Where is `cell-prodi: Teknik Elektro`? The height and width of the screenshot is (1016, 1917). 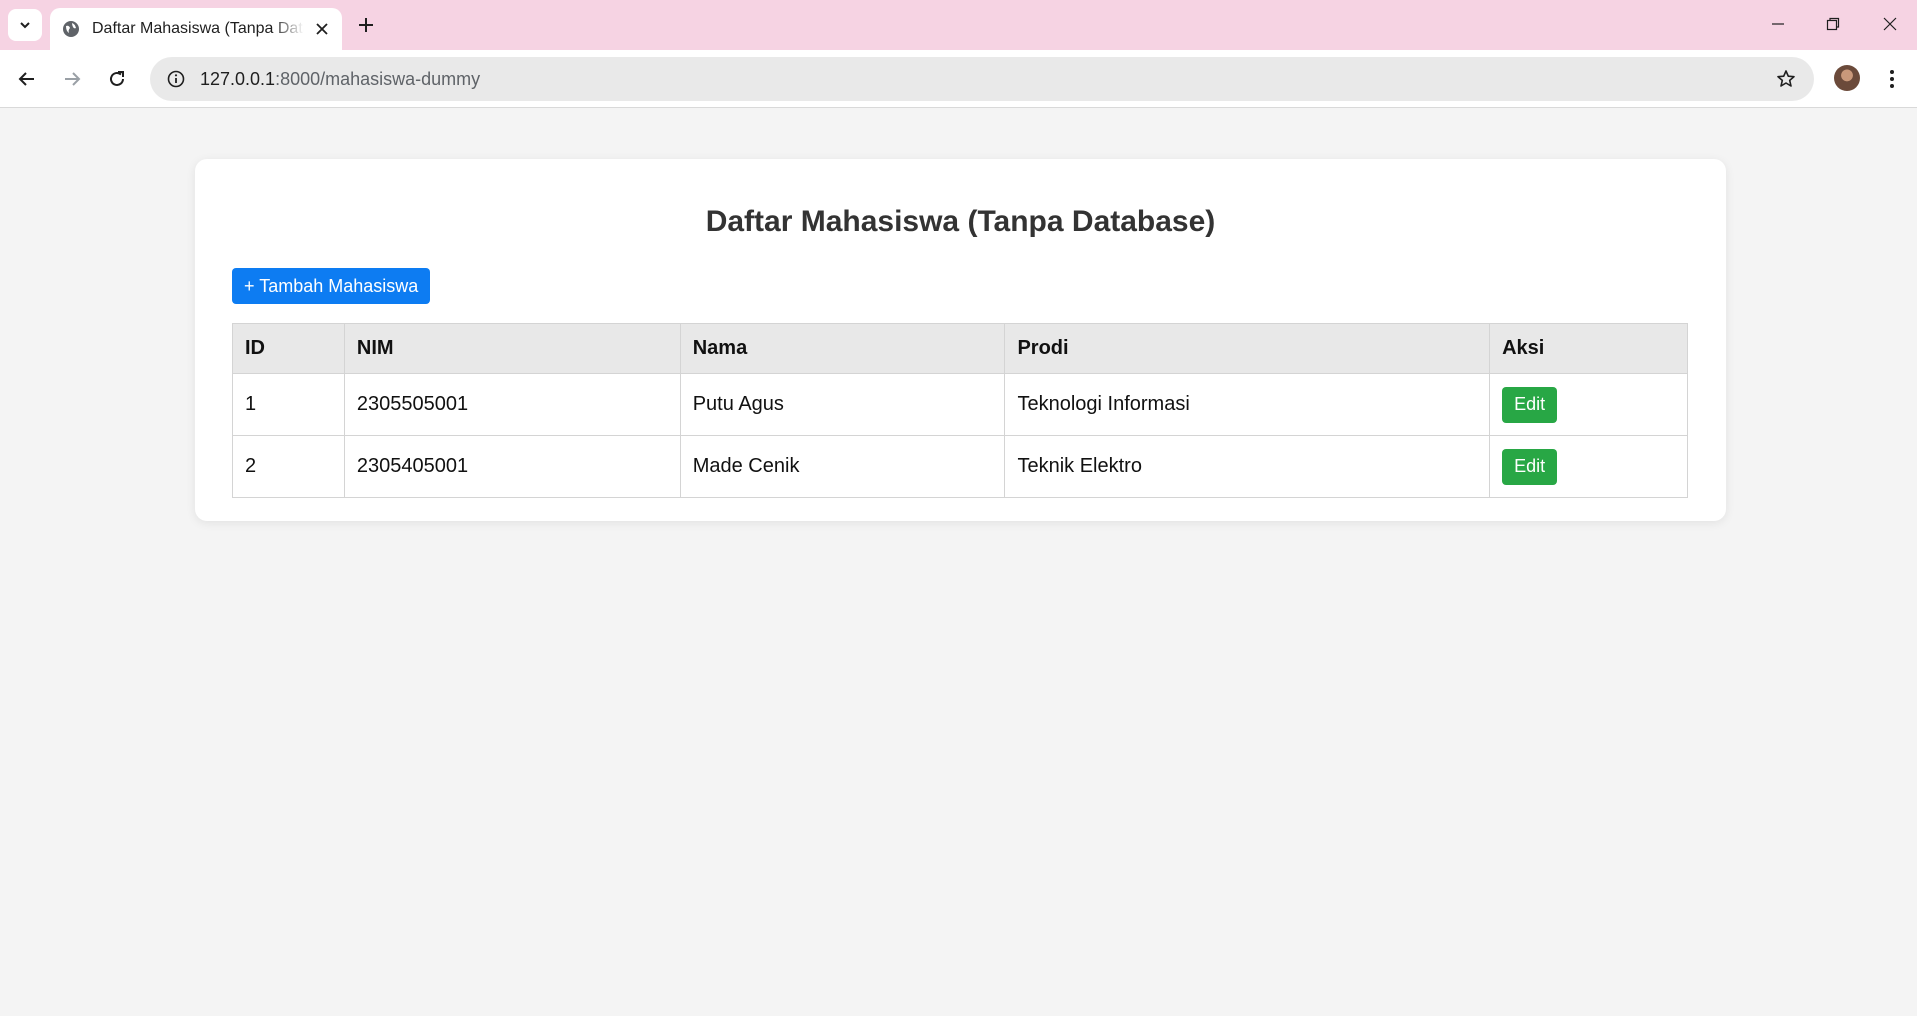 cell-prodi: Teknik Elektro is located at coordinates (1247, 466).